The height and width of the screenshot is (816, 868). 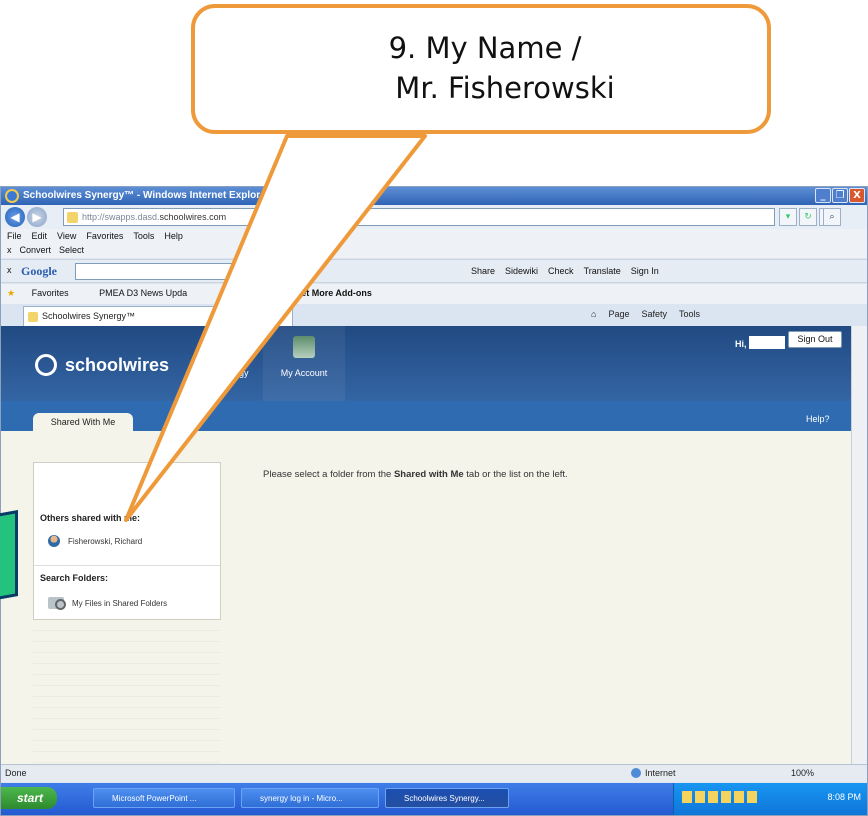 I want to click on command-tools: Tools, so click(x=689, y=314).